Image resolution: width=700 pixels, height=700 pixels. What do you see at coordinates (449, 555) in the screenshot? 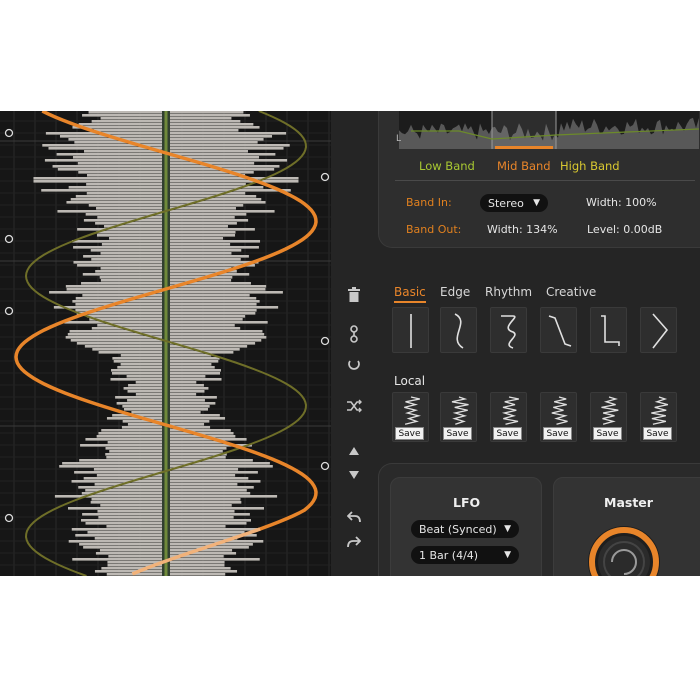
I see `lfo-rate-value: 1 Bar (4/4)` at bounding box center [449, 555].